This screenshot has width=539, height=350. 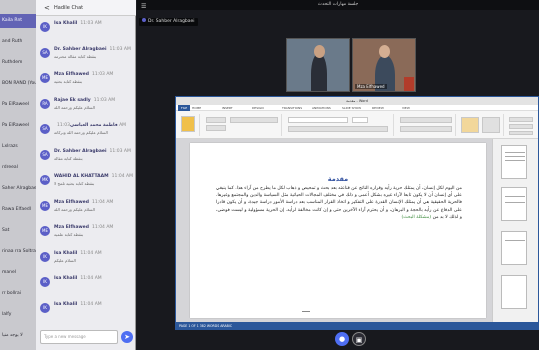 What do you see at coordinates (18, 42) in the screenshot?
I see `participant-name-row: and Ruth` at bounding box center [18, 42].